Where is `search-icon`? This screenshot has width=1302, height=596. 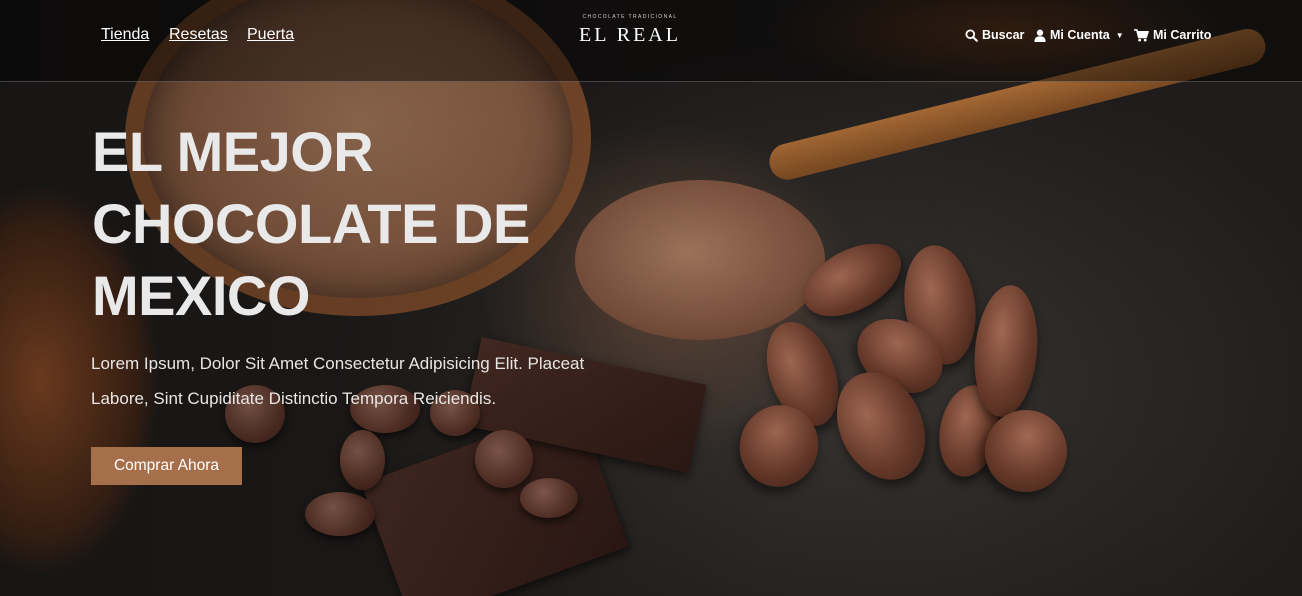
search-icon is located at coordinates (971, 35).